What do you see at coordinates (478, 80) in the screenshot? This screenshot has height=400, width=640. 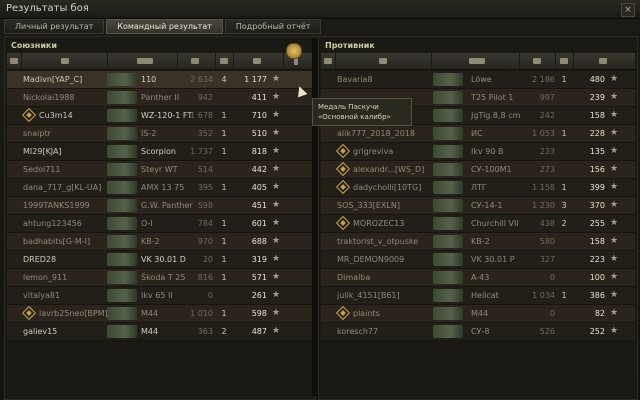 I see `table-row: Bavaria8 Löwe 2 186 1 480 ★` at bounding box center [478, 80].